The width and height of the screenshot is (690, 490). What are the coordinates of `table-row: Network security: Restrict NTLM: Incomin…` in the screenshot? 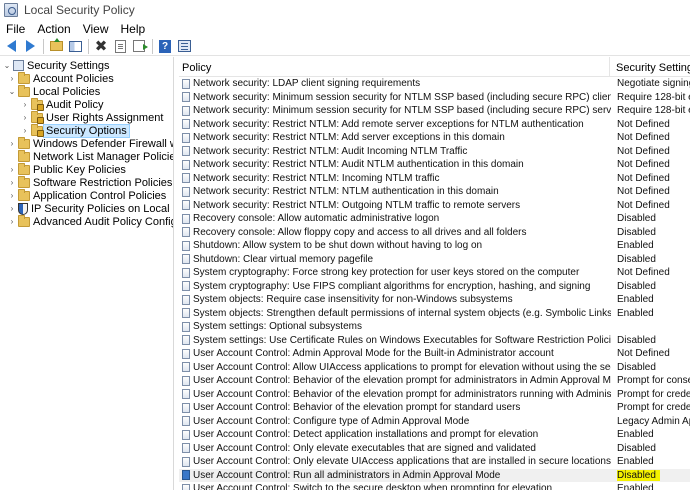 It's located at (434, 179).